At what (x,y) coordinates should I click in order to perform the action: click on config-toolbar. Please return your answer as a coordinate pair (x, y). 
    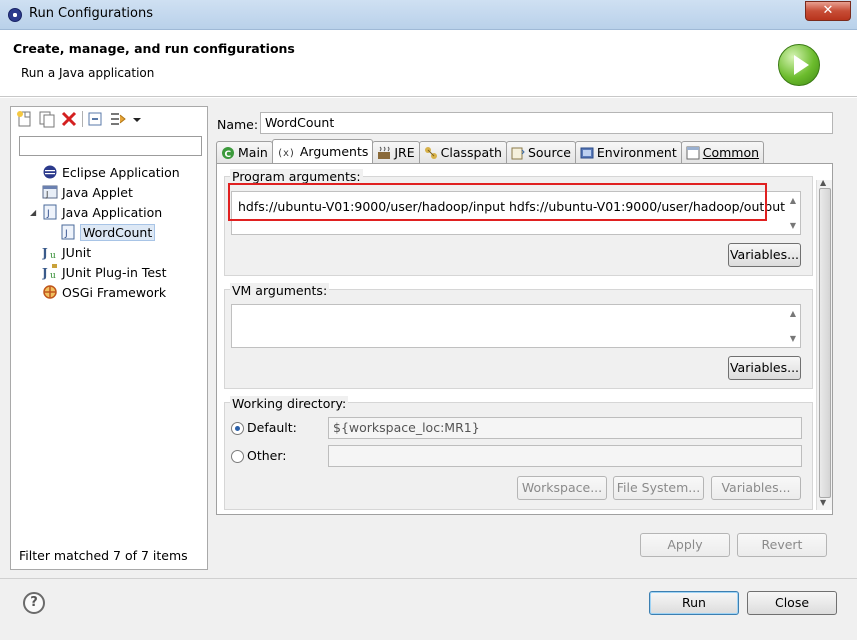
    Looking at the image, I should click on (82, 119).